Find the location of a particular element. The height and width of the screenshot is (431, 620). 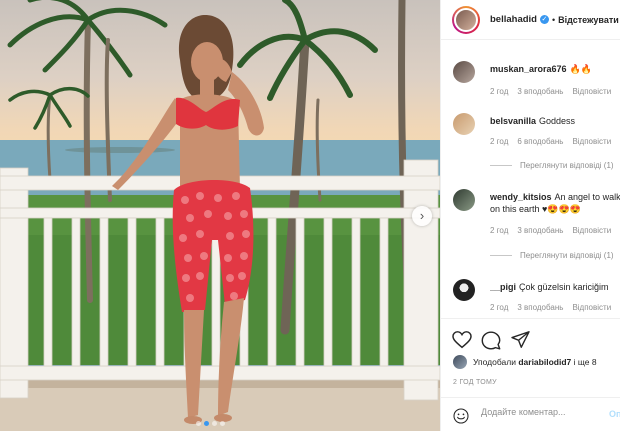

liker-avatar is located at coordinates (460, 362).